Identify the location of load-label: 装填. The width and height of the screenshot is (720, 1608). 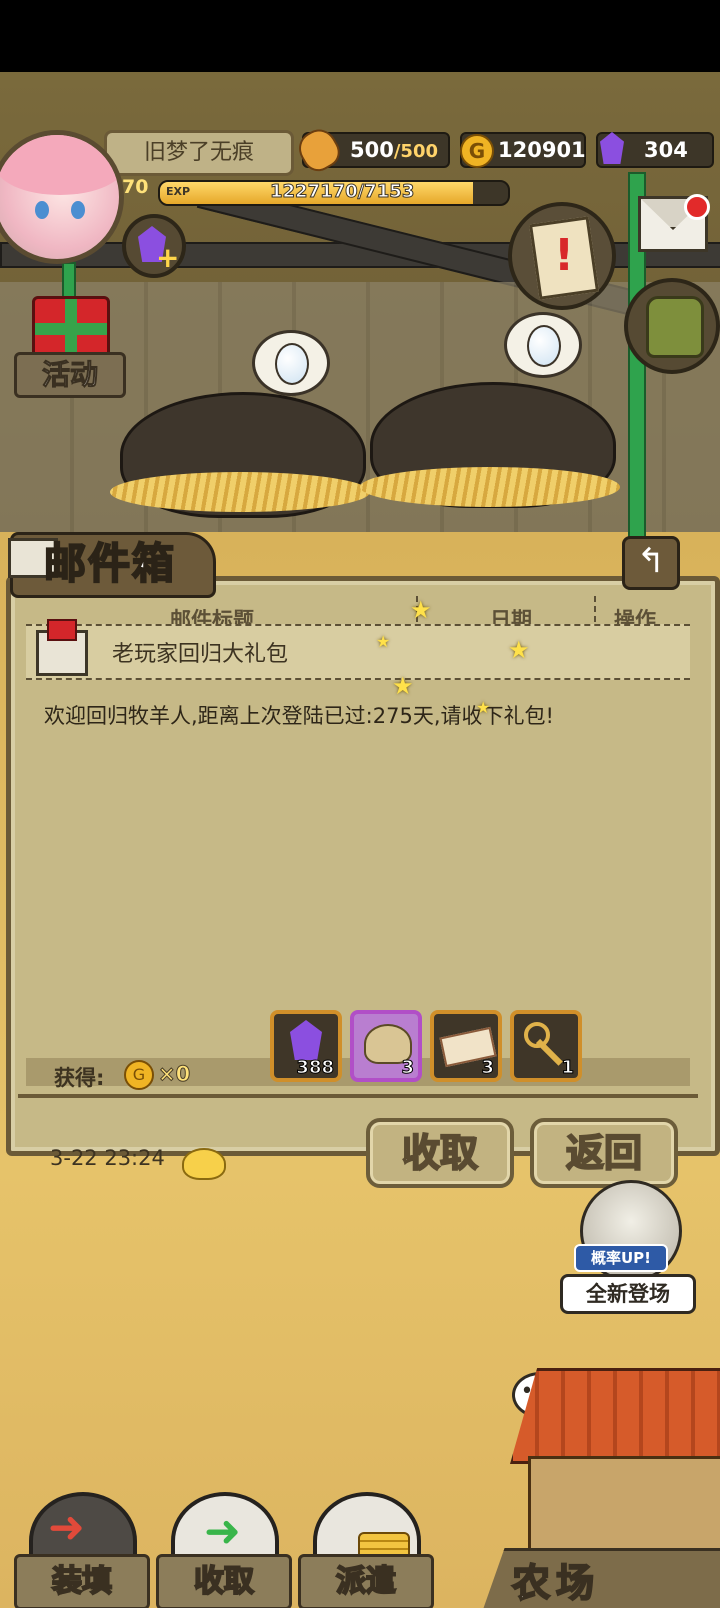
(82, 1581).